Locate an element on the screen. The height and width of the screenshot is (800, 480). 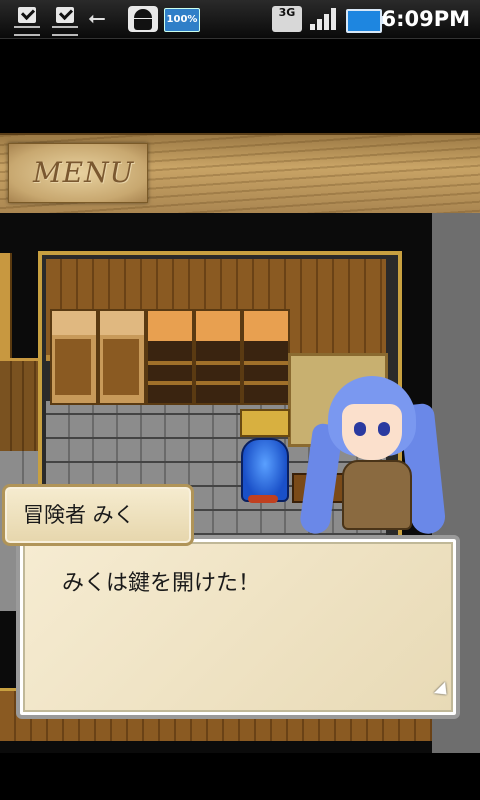
dialogue-text: みくは鍵を開けた！ is located at coordinates (161, 583).